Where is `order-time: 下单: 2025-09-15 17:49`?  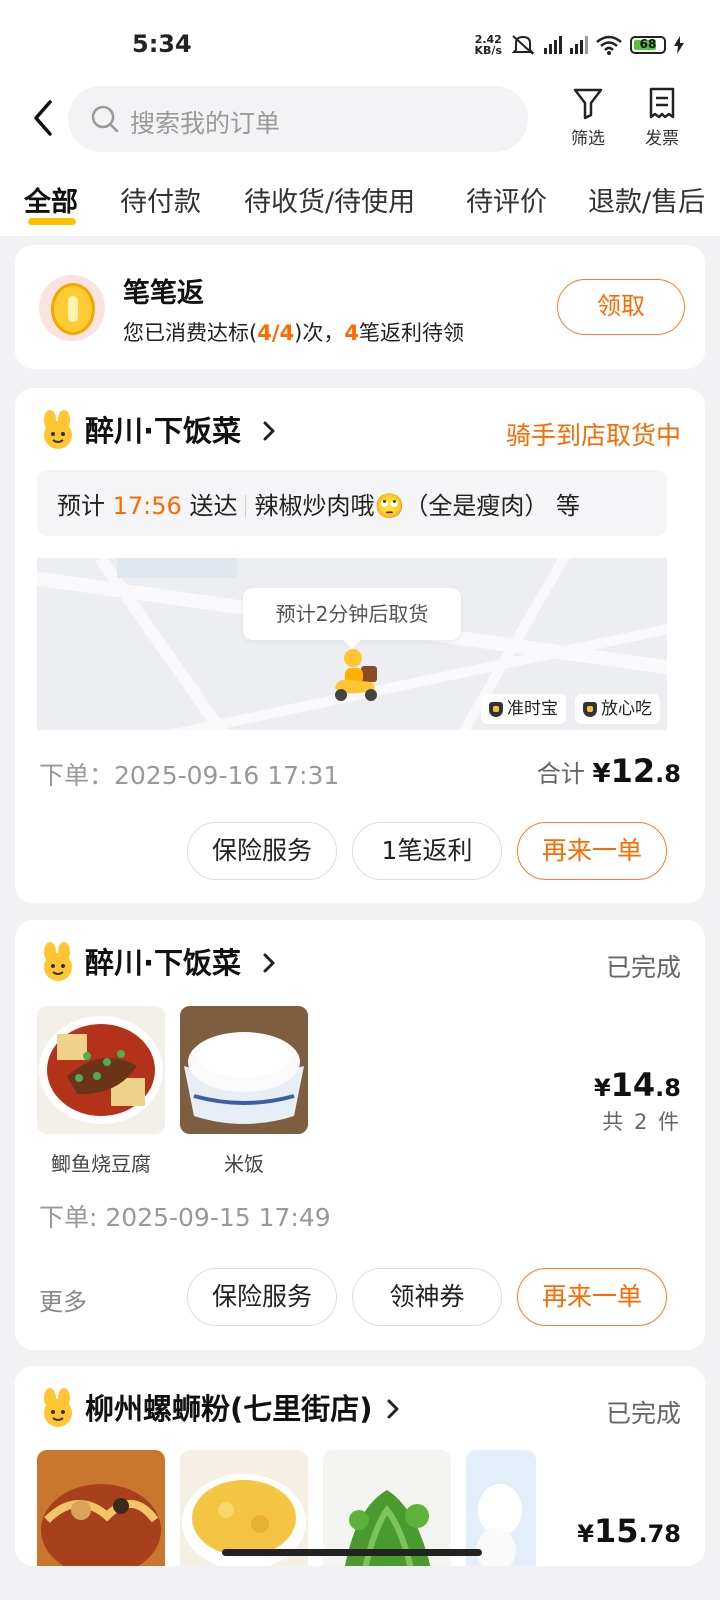 order-time: 下单: 2025-09-15 17:49 is located at coordinates (185, 1217).